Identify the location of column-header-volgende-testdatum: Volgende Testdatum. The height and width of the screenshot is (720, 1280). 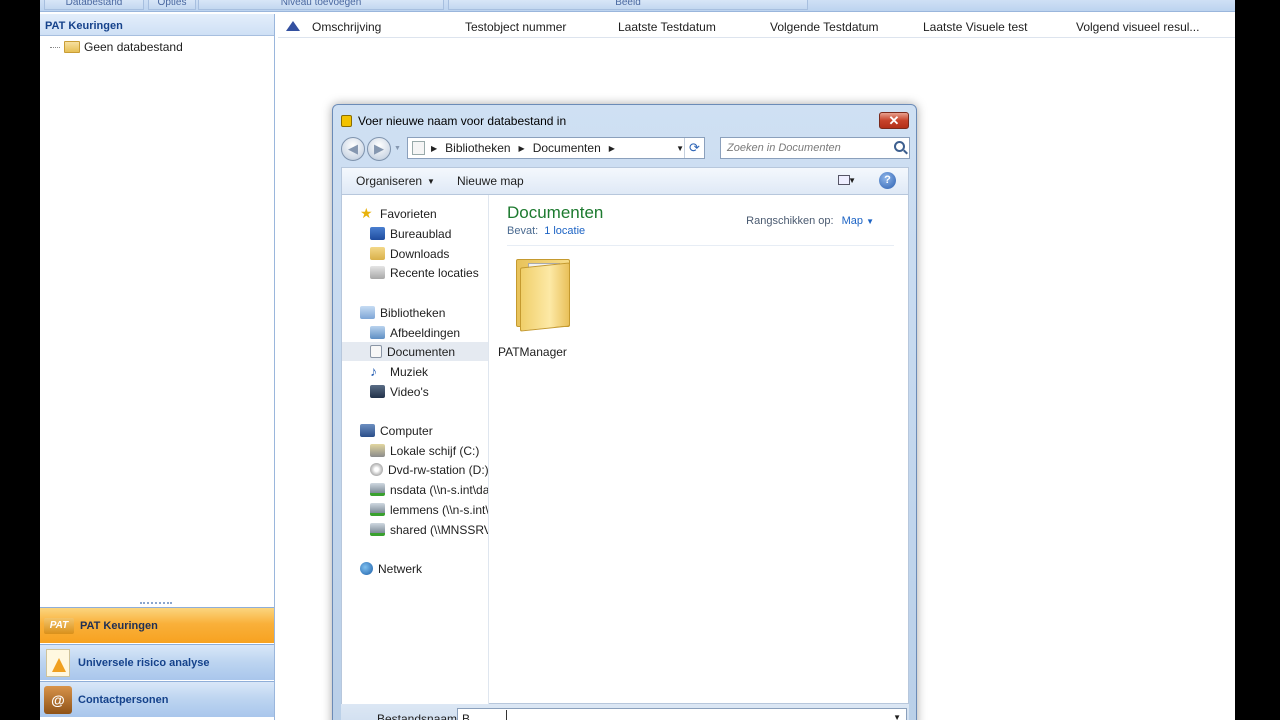
(824, 27).